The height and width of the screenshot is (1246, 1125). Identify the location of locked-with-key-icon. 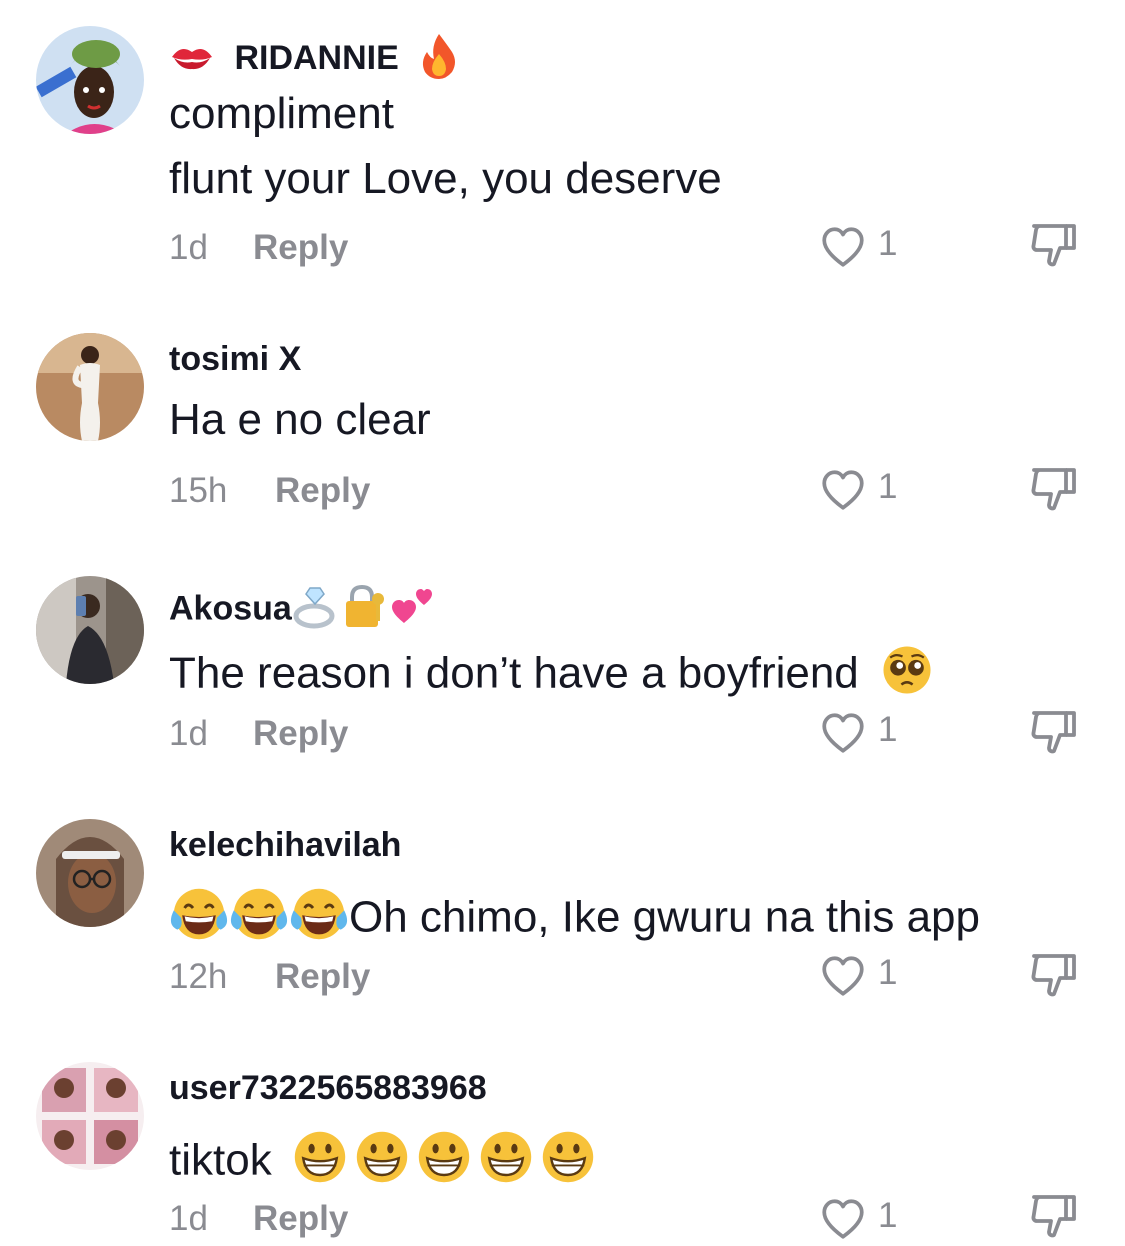
(365, 610).